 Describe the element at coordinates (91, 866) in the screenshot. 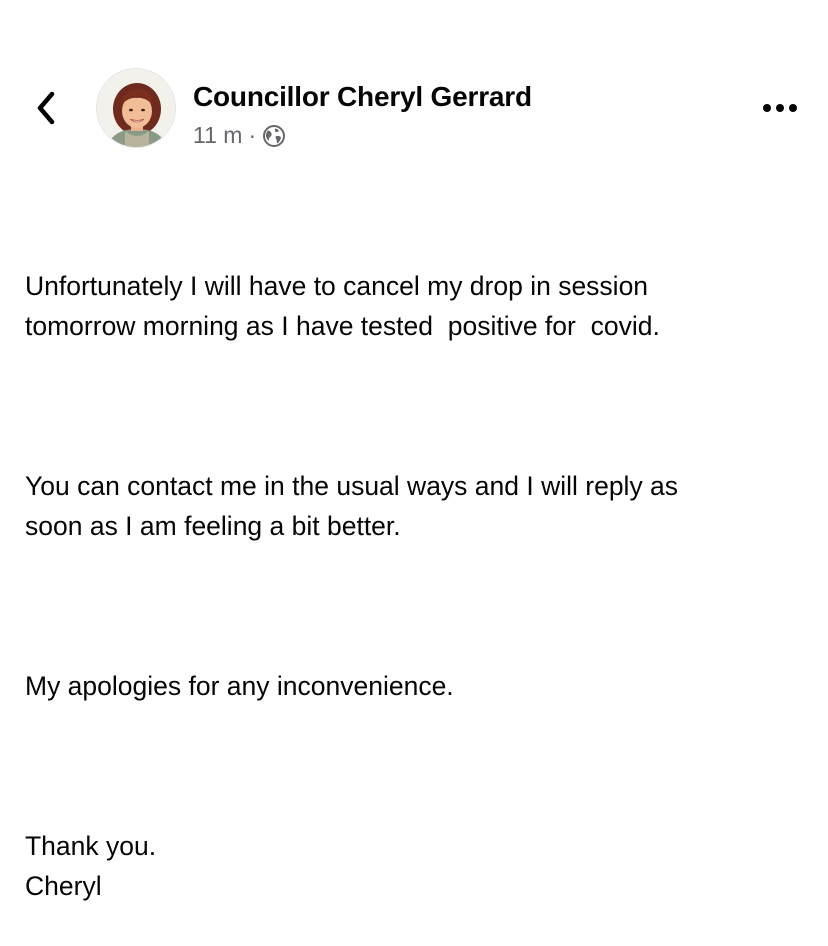

I see `post-paragraph: Thank you. Cheryl` at that location.